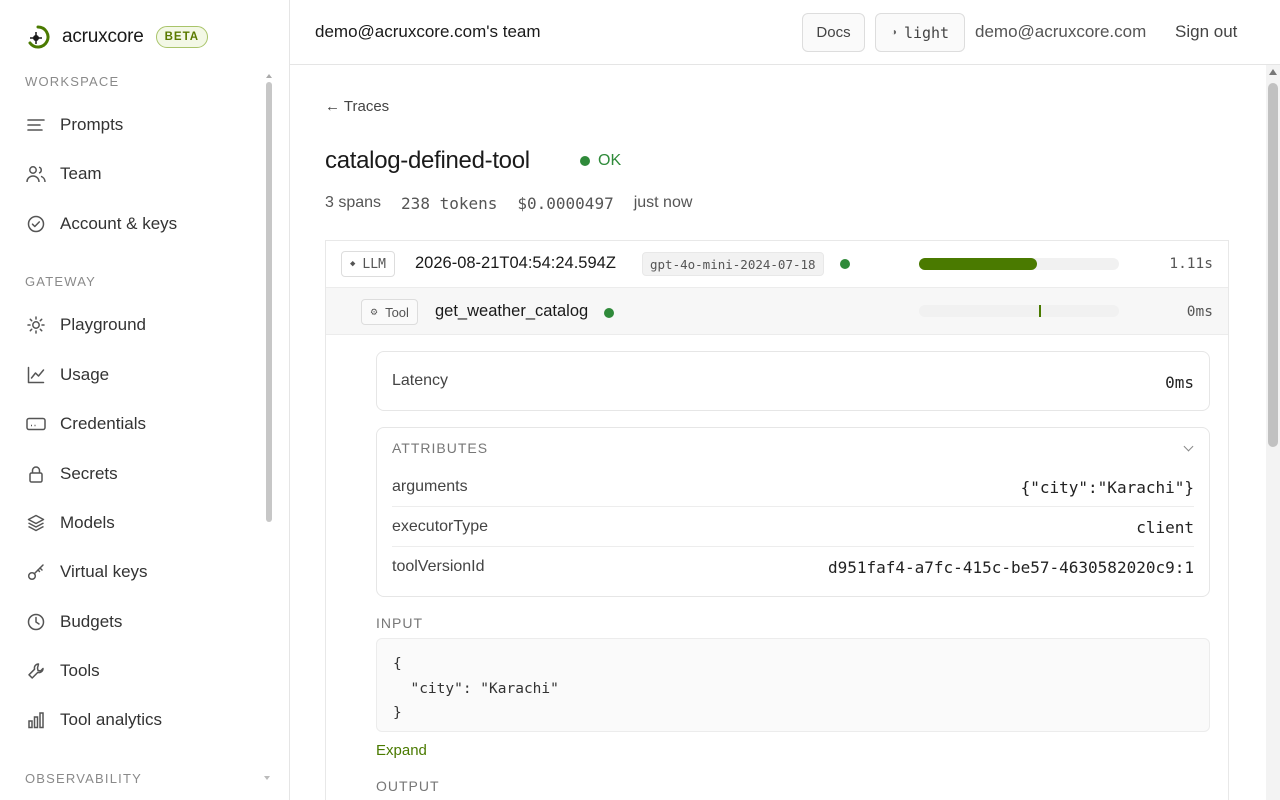  I want to click on span-duration-bar, so click(1019, 264).